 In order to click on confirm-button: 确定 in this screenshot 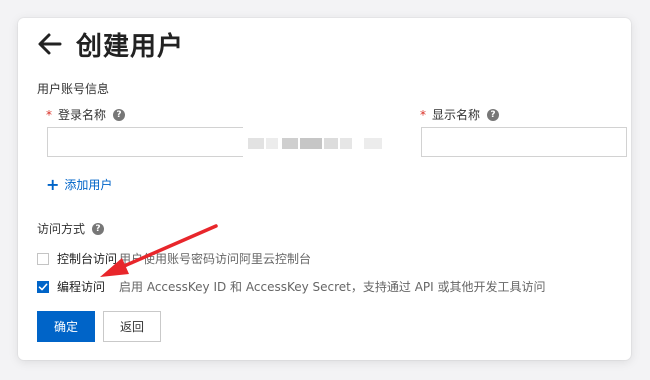, I will do `click(66, 326)`.